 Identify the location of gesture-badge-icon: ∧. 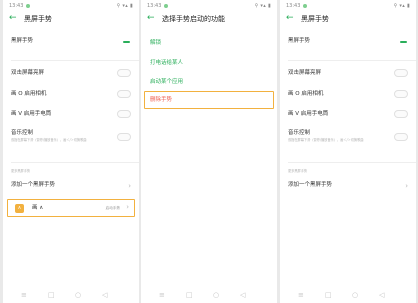
(19, 208).